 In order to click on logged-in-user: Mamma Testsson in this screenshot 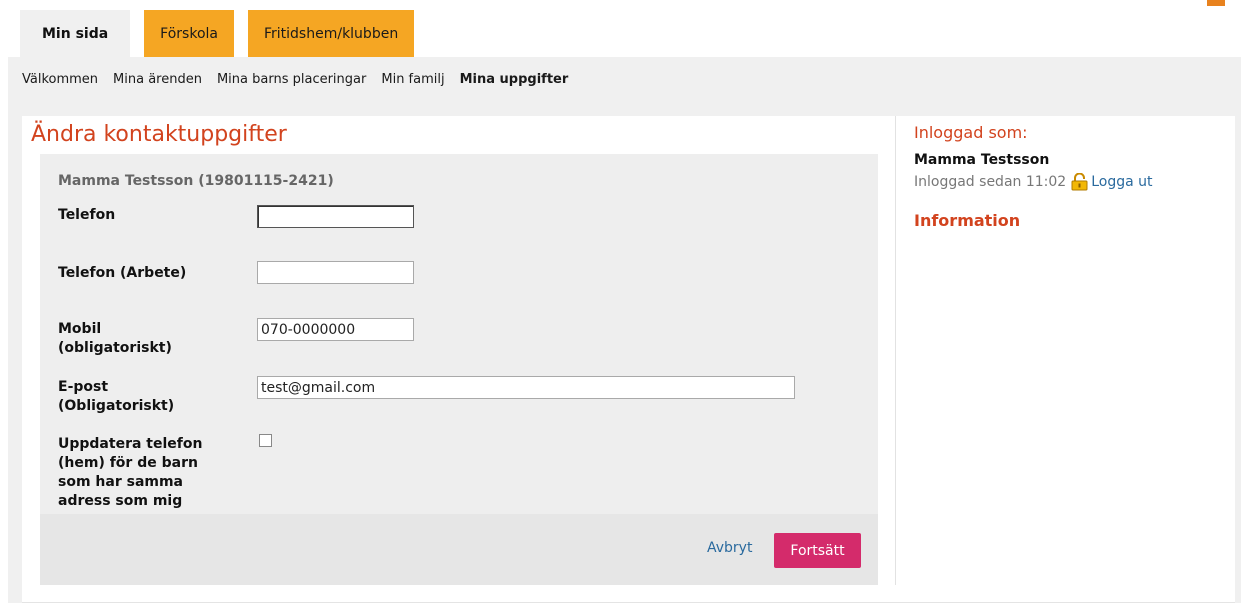, I will do `click(982, 160)`.